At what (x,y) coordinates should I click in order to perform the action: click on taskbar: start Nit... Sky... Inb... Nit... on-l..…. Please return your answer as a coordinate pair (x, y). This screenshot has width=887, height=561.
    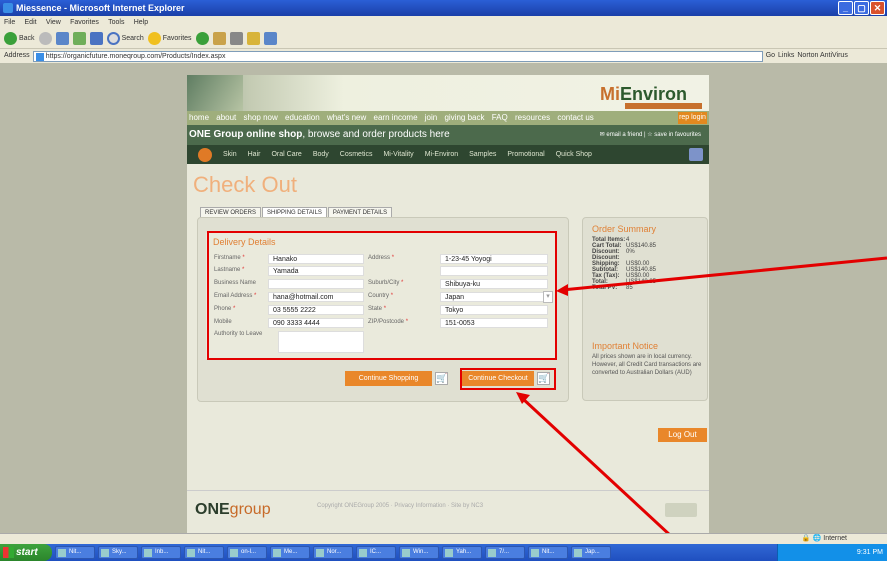
    Looking at the image, I should click on (443, 552).